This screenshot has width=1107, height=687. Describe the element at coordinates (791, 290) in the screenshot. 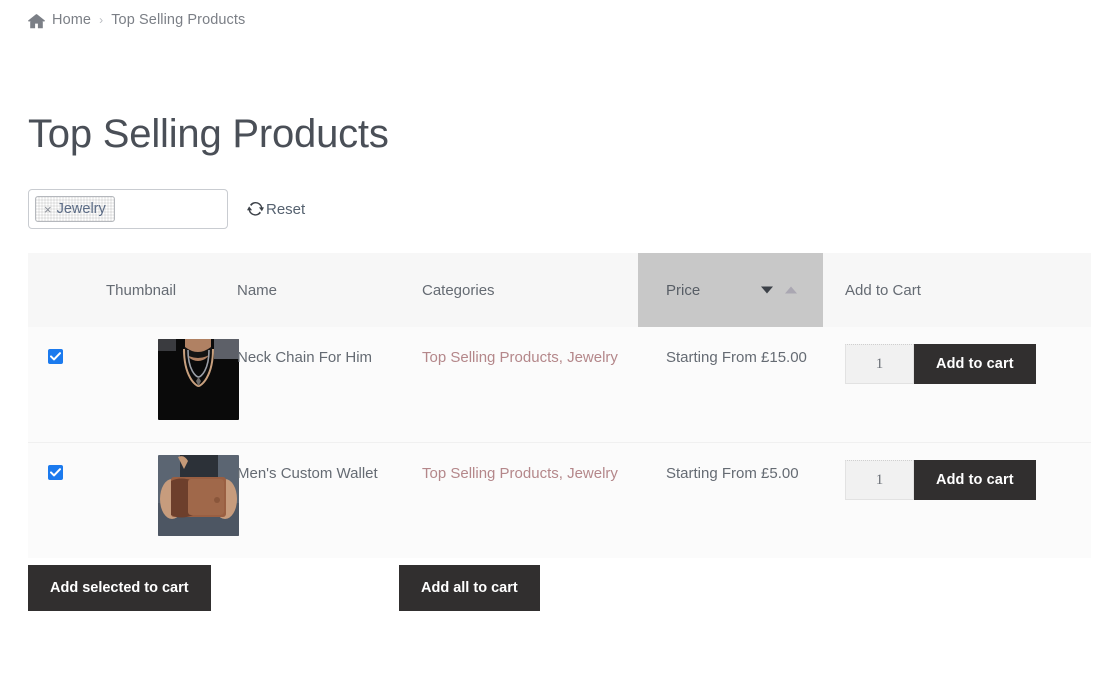

I see `caret-up-icon` at that location.